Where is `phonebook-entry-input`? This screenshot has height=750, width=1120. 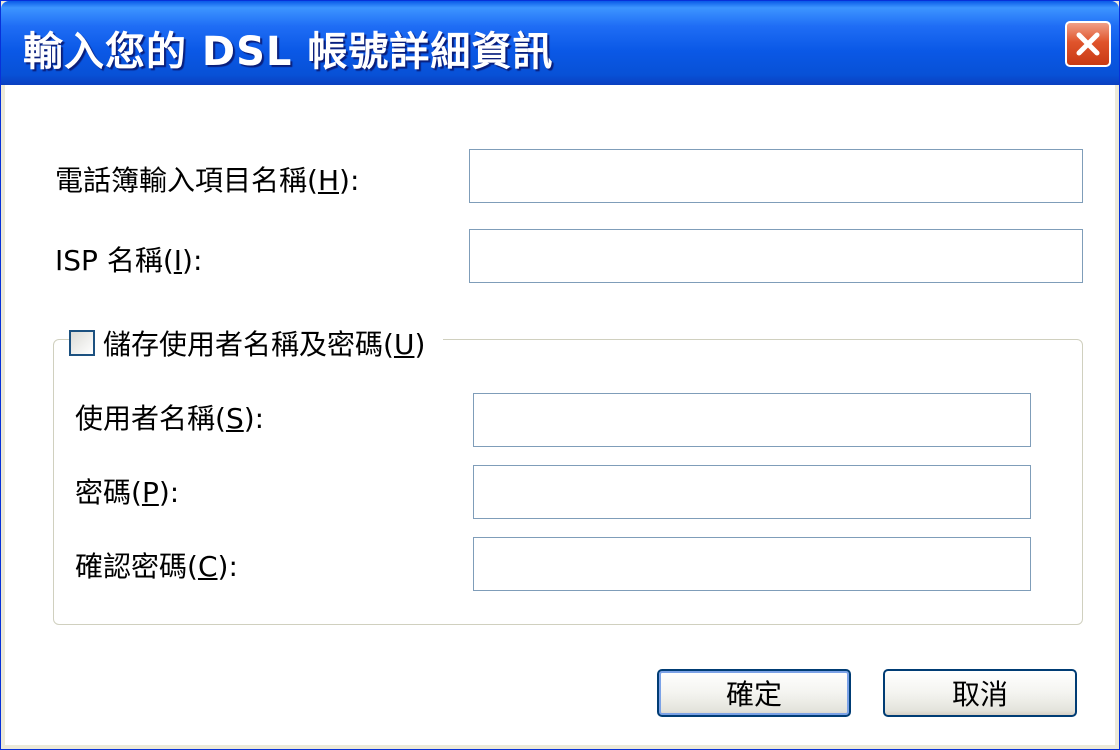
phonebook-entry-input is located at coordinates (776, 176).